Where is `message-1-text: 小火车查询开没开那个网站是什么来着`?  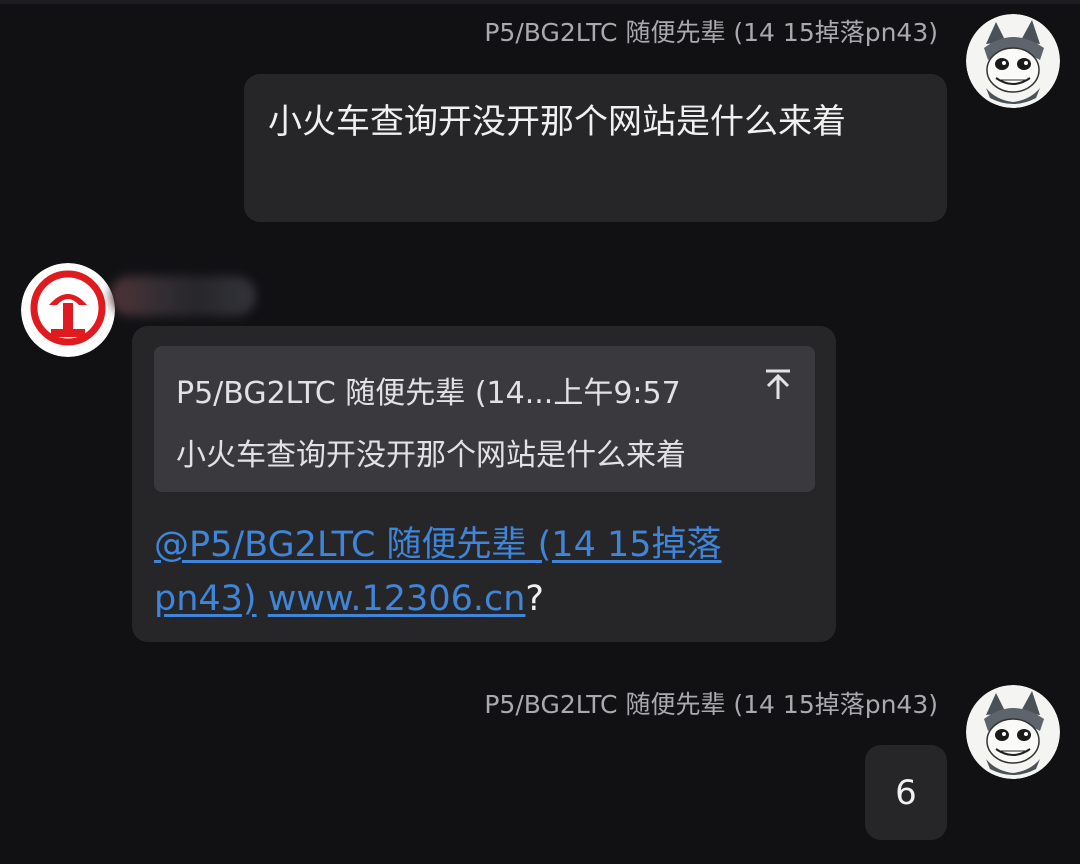
message-1-text: 小火车查询开没开那个网站是什么来着 is located at coordinates (557, 122).